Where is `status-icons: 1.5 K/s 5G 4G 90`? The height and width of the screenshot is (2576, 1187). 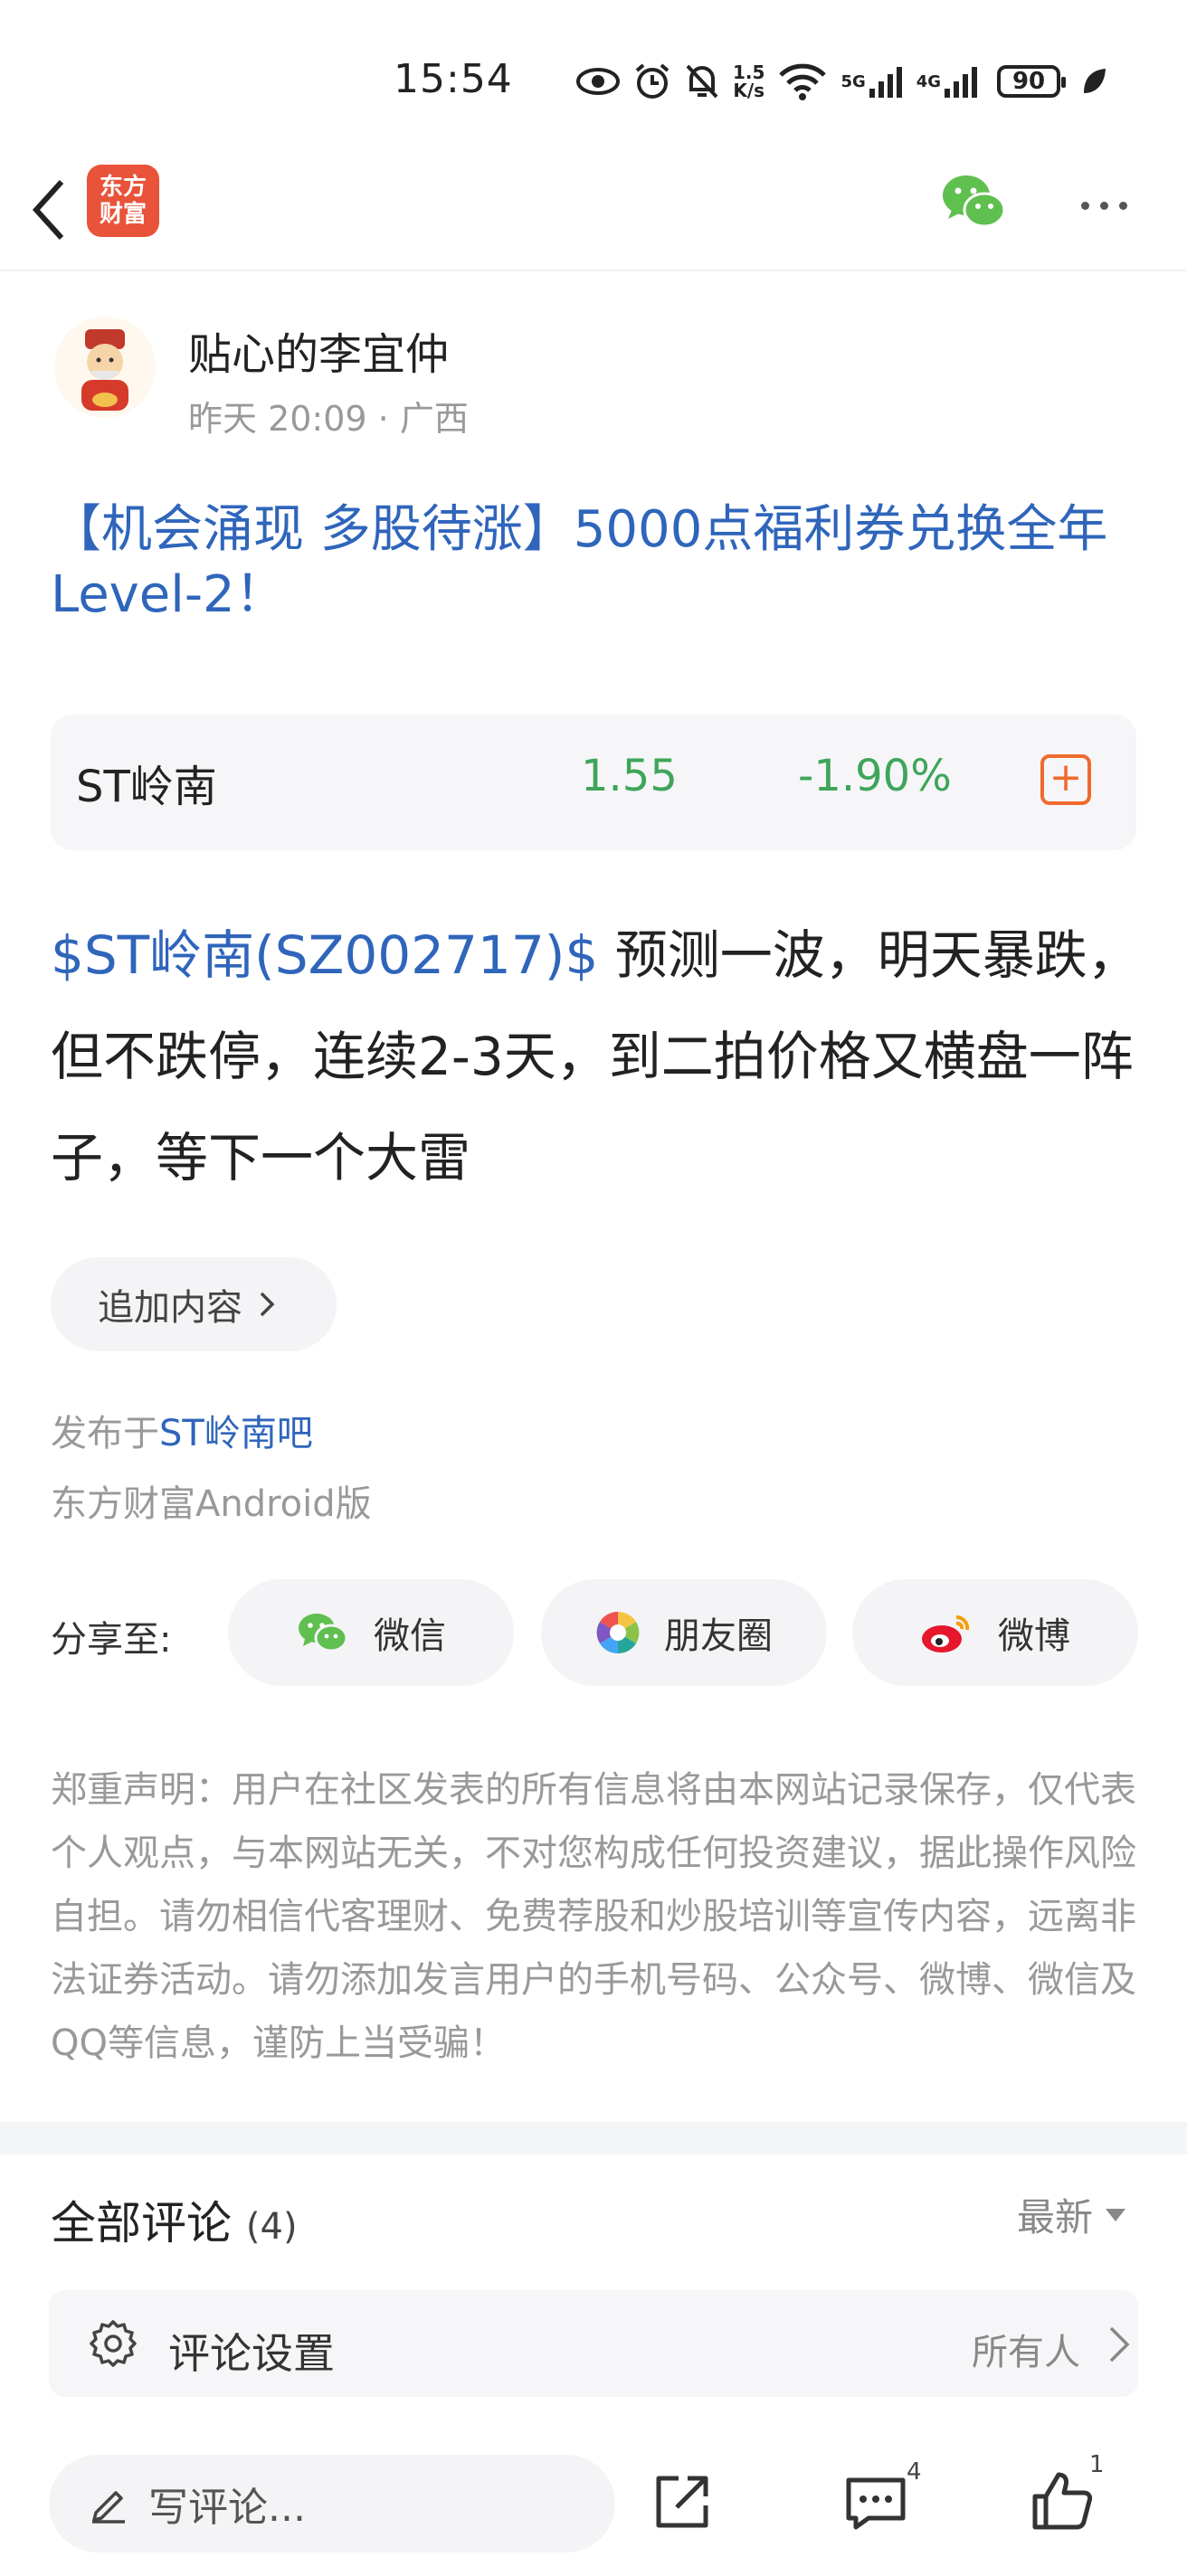 status-icons: 1.5 K/s 5G 4G 90 is located at coordinates (841, 82).